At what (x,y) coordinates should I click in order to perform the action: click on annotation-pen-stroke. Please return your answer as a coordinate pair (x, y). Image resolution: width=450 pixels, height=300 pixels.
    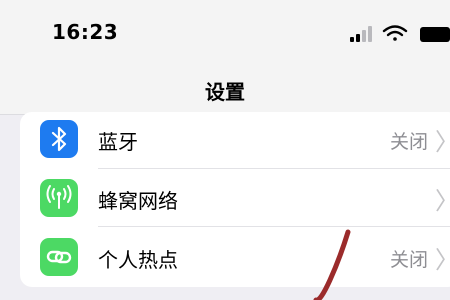
    Looking at the image, I should click on (332, 264).